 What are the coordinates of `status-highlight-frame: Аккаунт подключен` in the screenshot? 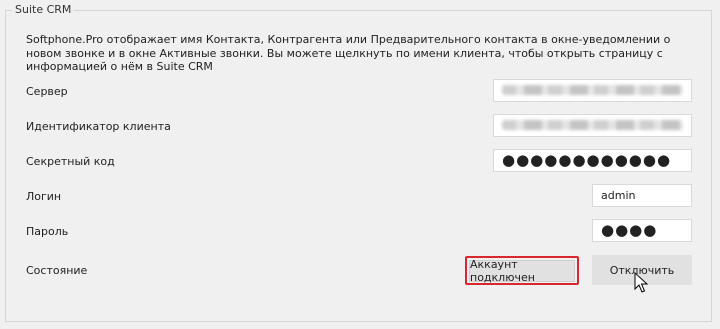 It's located at (522, 270).